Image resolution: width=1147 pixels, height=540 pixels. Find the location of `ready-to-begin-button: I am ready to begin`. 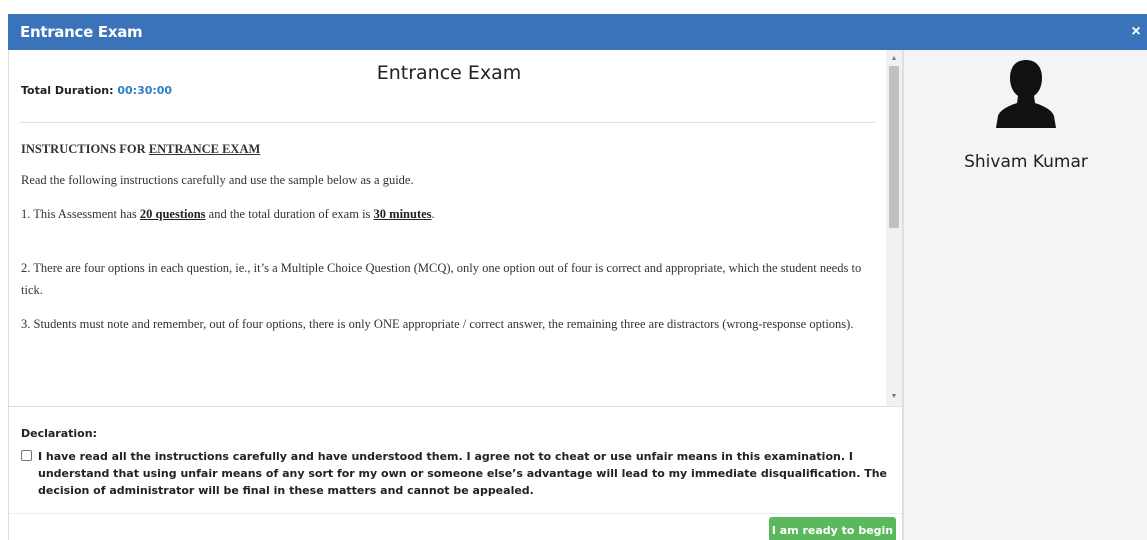

ready-to-begin-button: I am ready to begin is located at coordinates (832, 528).